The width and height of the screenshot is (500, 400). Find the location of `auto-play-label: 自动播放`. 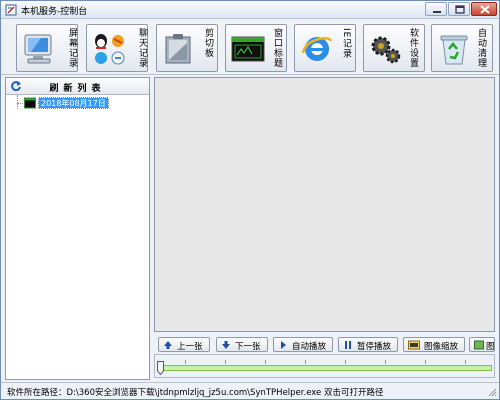

auto-play-label: 自动播放 is located at coordinates (309, 347).